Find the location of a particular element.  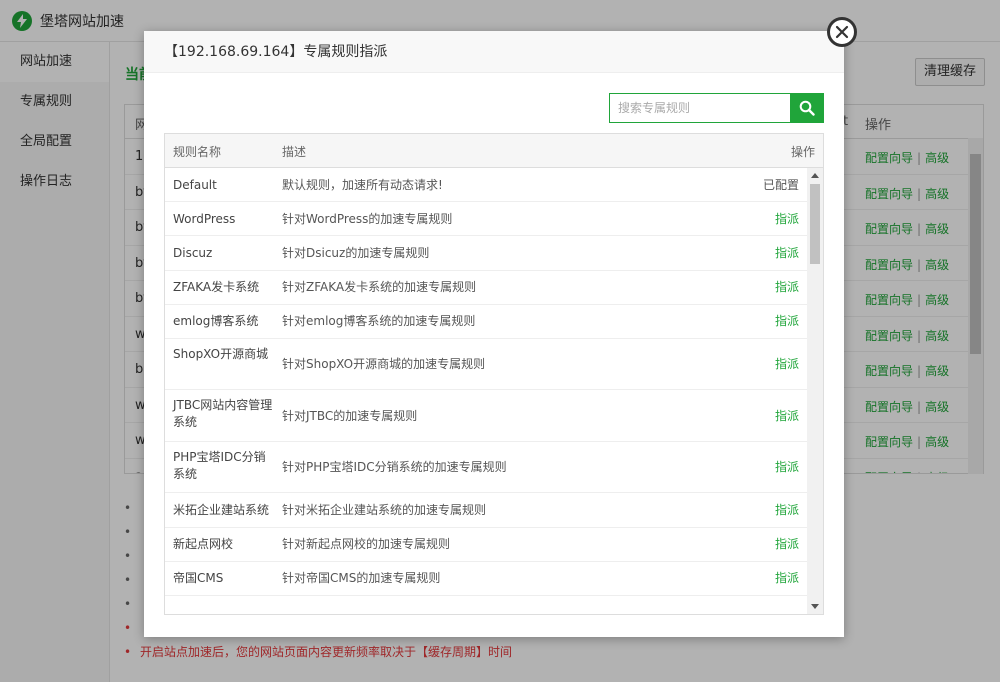

rule-row: emlog博客系统 针对emlog博客系统的加速专属规则 指派 is located at coordinates (486, 322).